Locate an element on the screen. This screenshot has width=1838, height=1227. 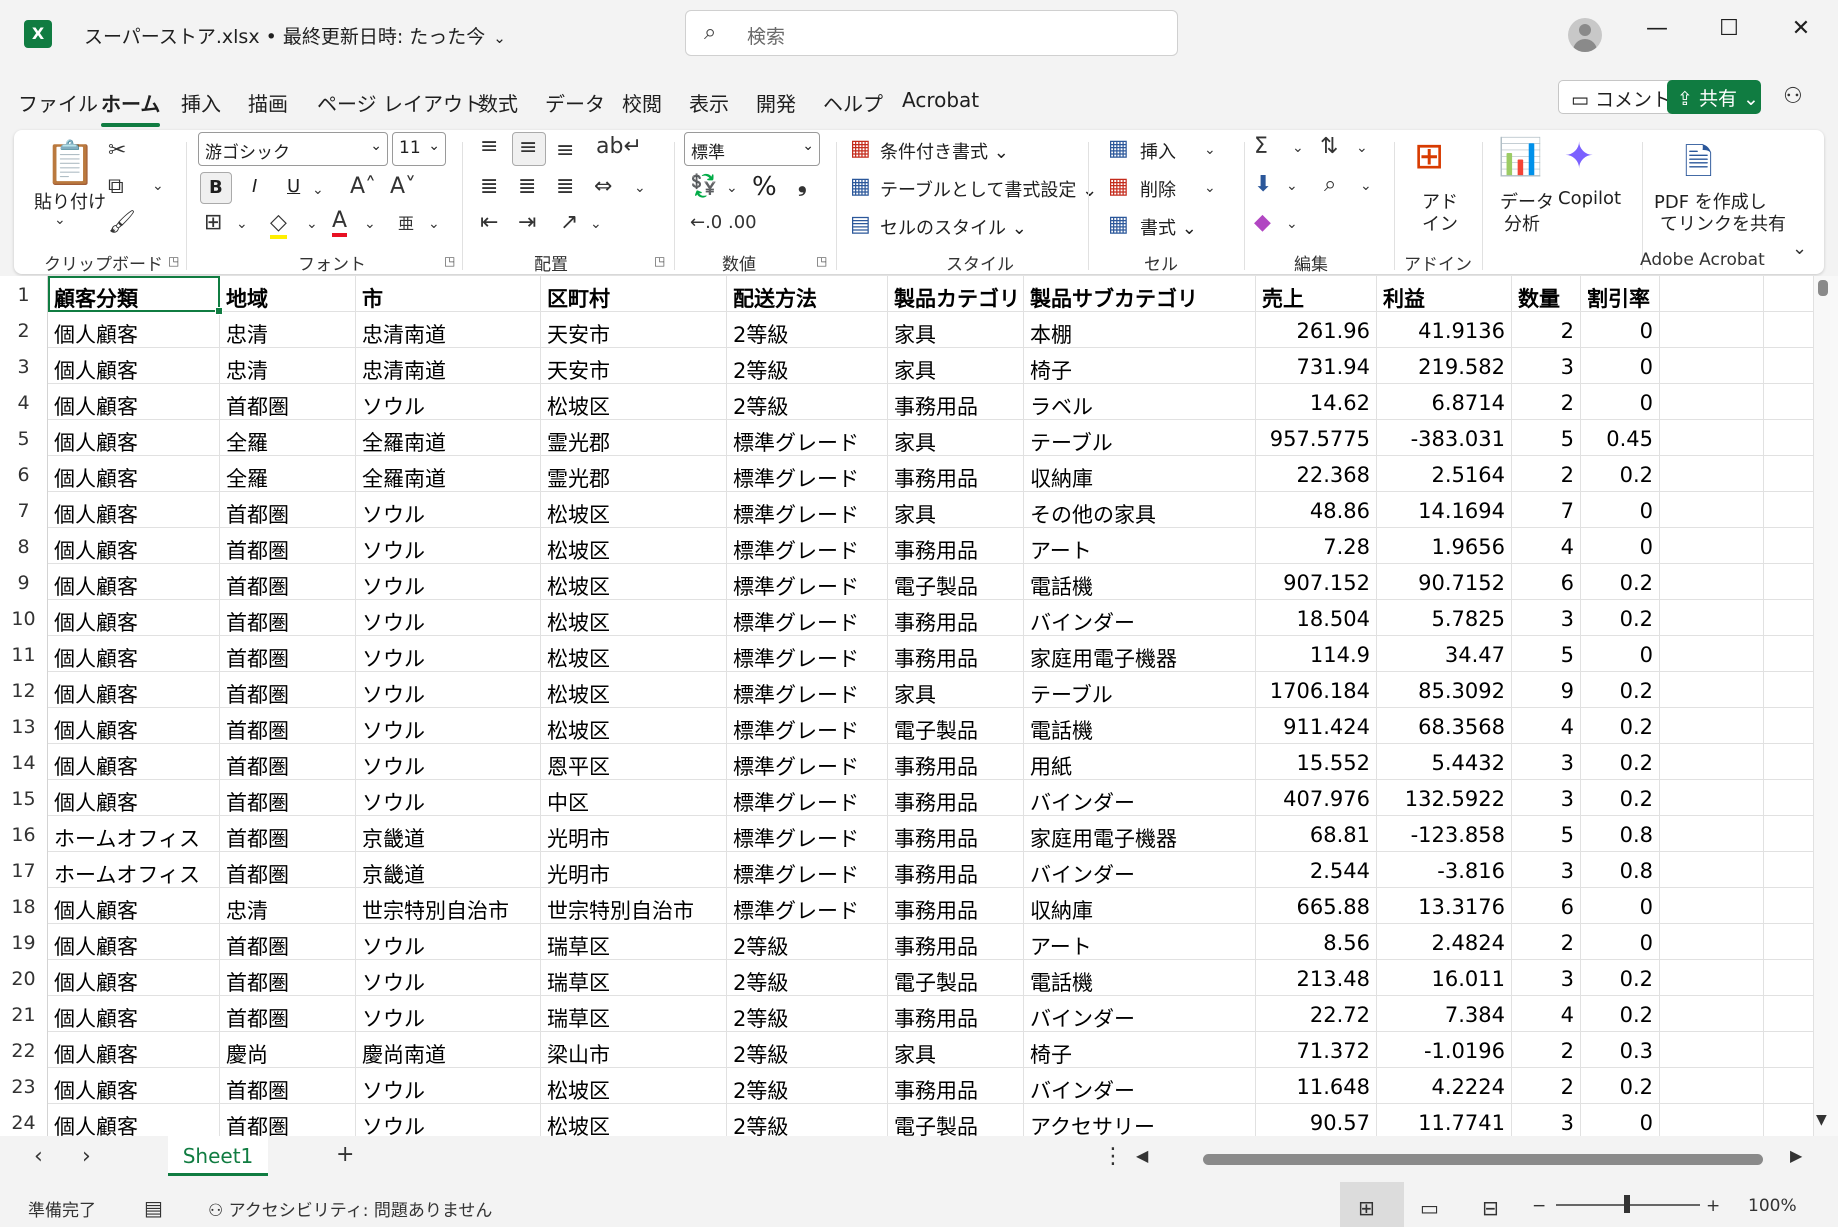
font-color-icon: A is located at coordinates (340, 222).